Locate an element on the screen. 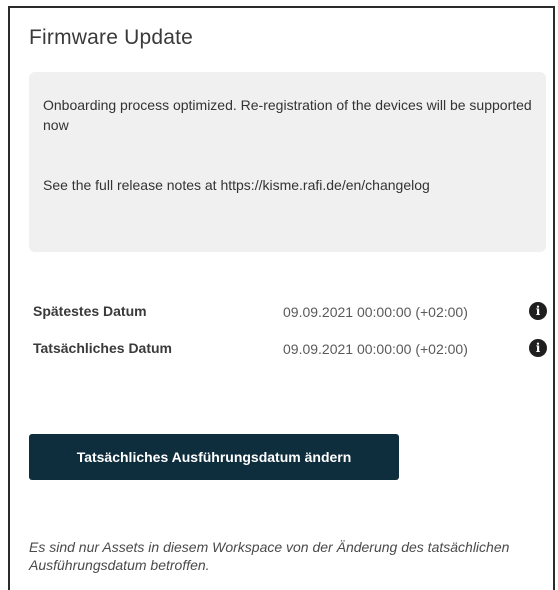  latest-date-label: Spätestes Datum is located at coordinates (90, 311).